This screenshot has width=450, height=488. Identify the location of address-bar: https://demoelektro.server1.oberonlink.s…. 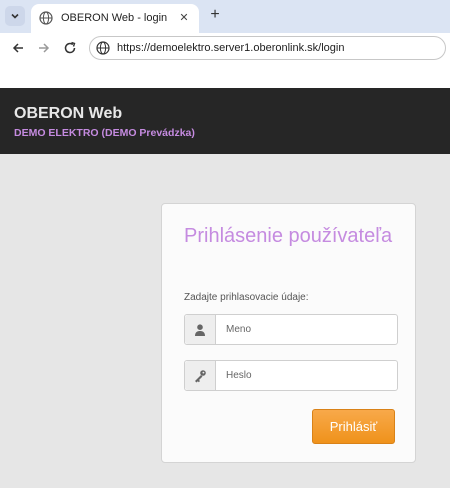
(267, 48).